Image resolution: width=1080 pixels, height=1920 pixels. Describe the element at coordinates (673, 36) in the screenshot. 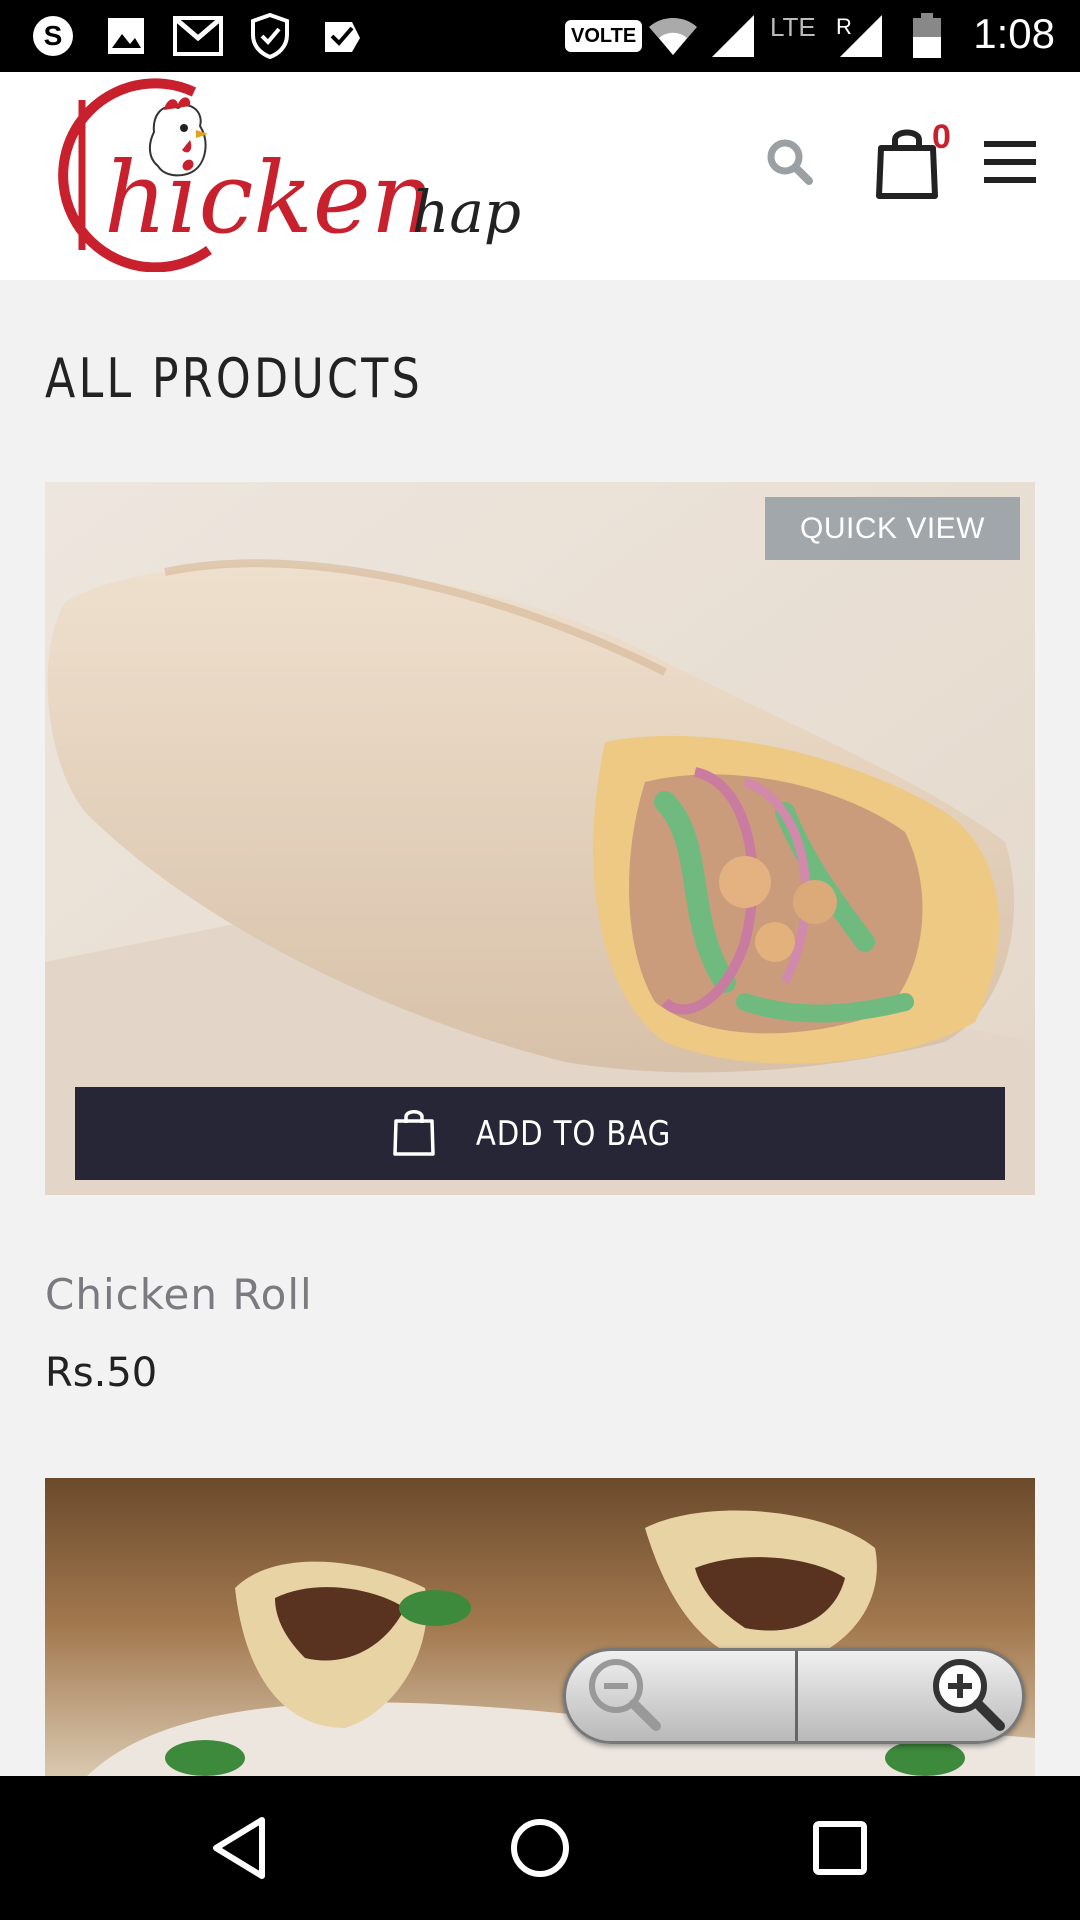

I see `wifi-icon` at that location.